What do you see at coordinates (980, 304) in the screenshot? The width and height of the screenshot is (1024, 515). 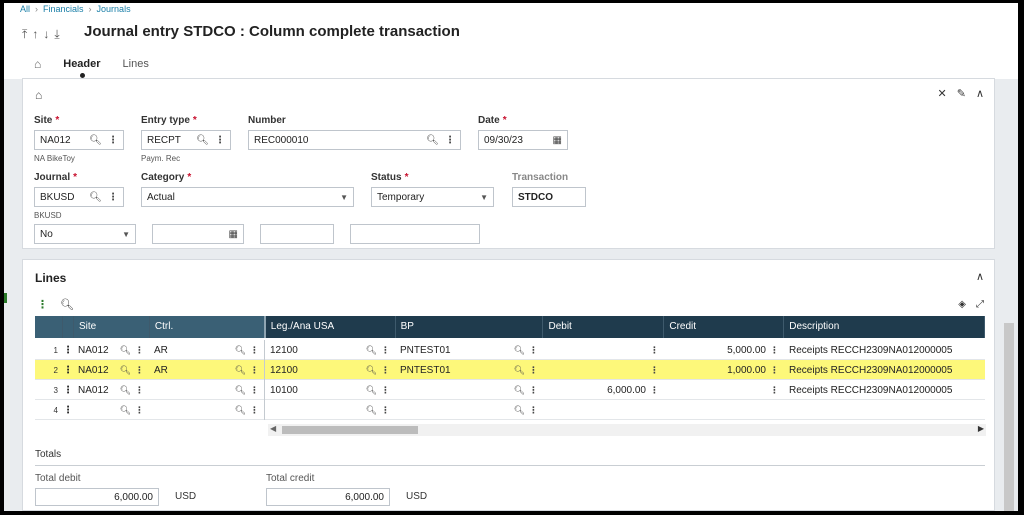 I see `expand-icon: ⤢` at bounding box center [980, 304].